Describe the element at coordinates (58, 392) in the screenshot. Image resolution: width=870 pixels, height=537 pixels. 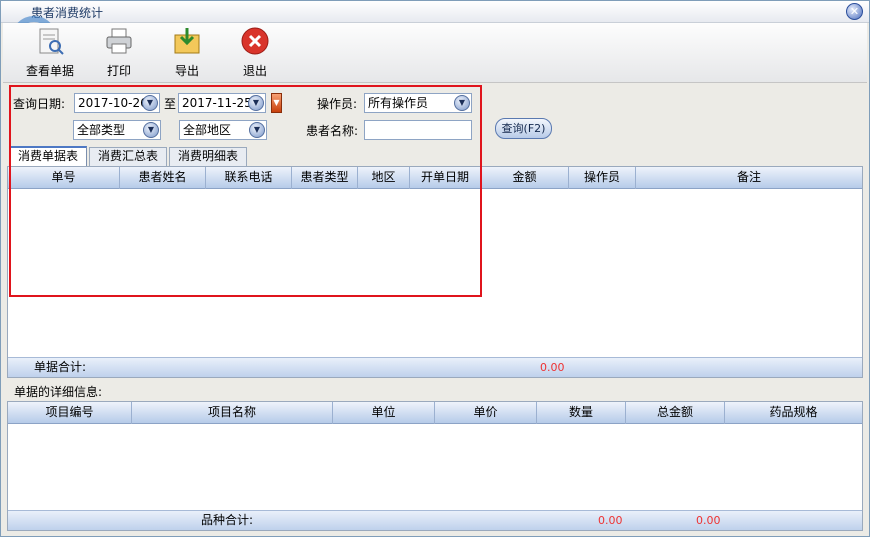
I see `detail-section-label: 单据的详细信息:` at that location.